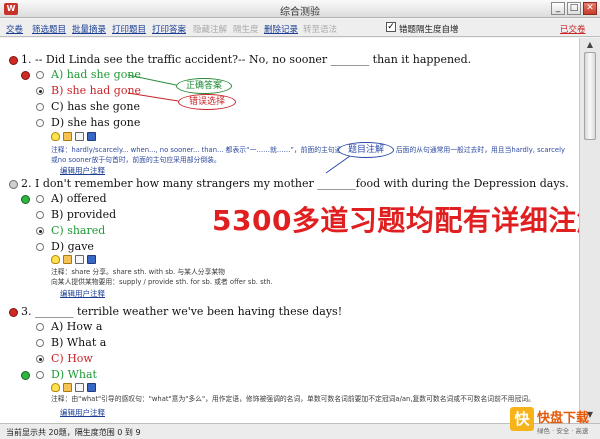 Image resolution: width=600 pixels, height=439 pixels. I want to click on q3-option-d-radio, so click(40, 375).